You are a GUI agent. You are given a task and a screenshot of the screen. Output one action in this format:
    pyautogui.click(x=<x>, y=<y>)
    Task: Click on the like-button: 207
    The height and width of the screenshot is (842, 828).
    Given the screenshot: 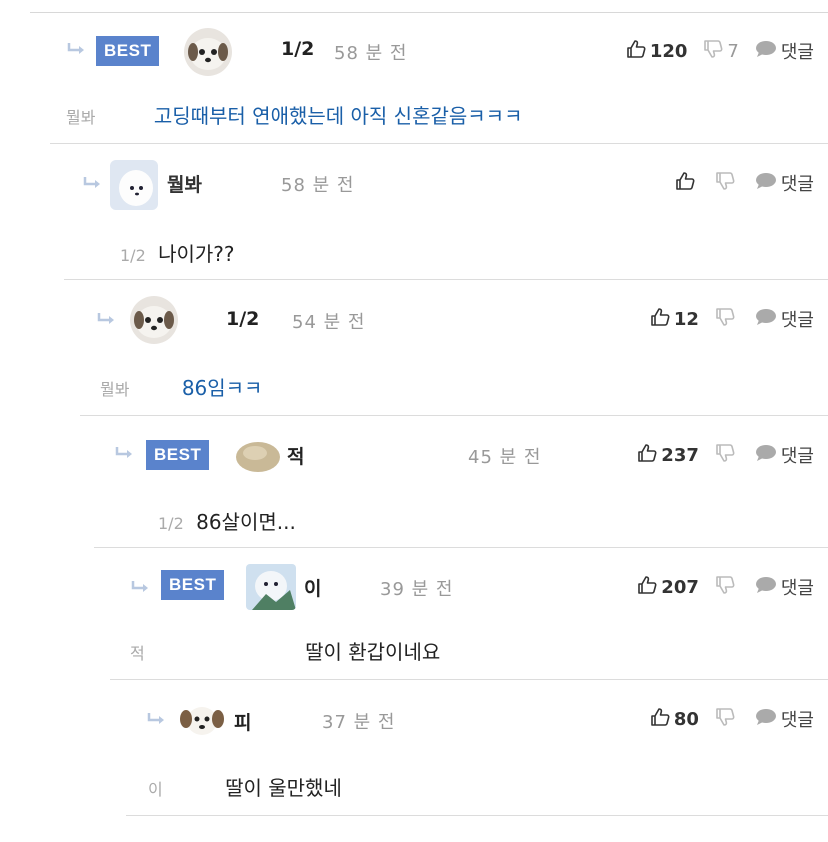 What is the action you would take?
    pyautogui.click(x=668, y=587)
    